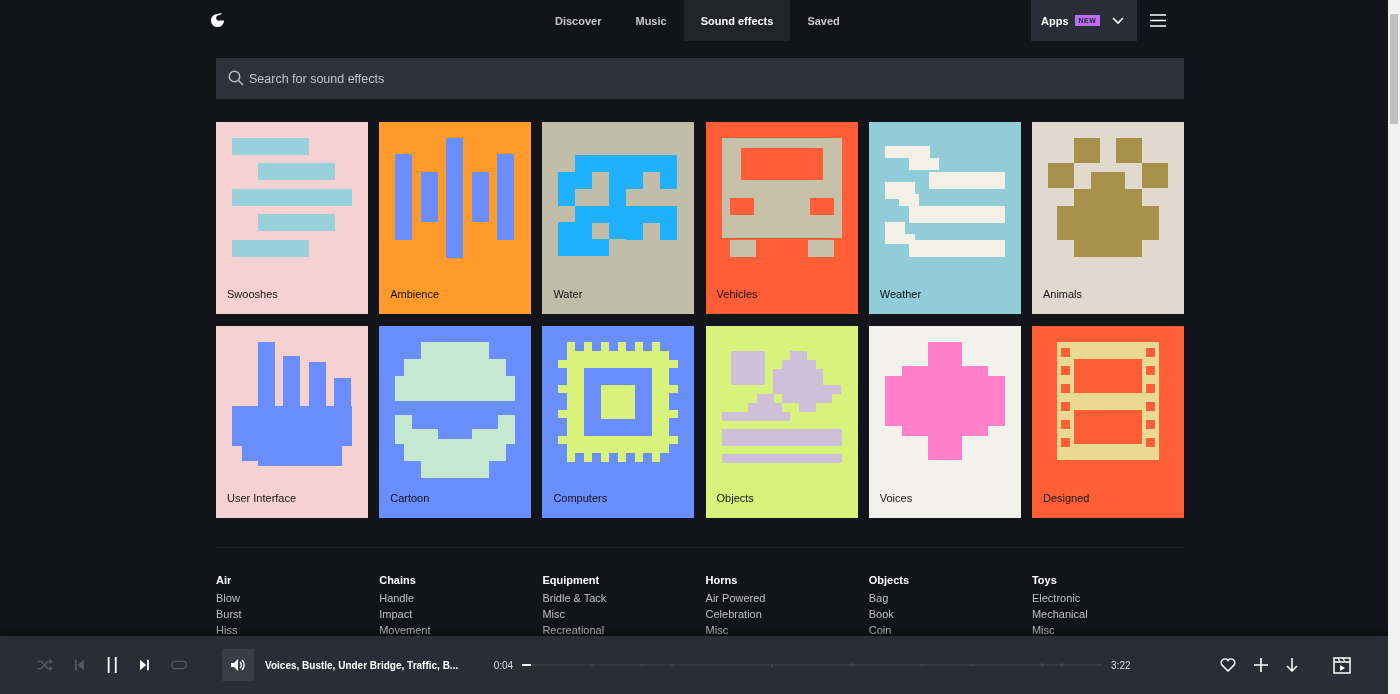 The width and height of the screenshot is (1400, 694). What do you see at coordinates (145, 665) in the screenshot?
I see `next-icon` at bounding box center [145, 665].